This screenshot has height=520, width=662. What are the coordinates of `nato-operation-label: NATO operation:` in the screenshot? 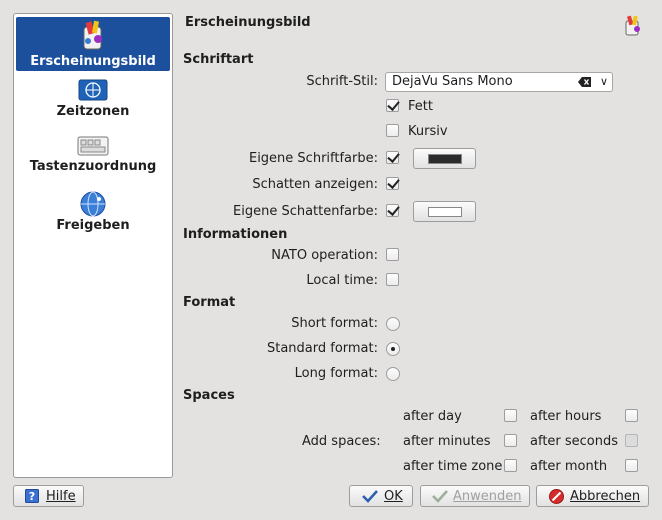 It's located at (324, 255).